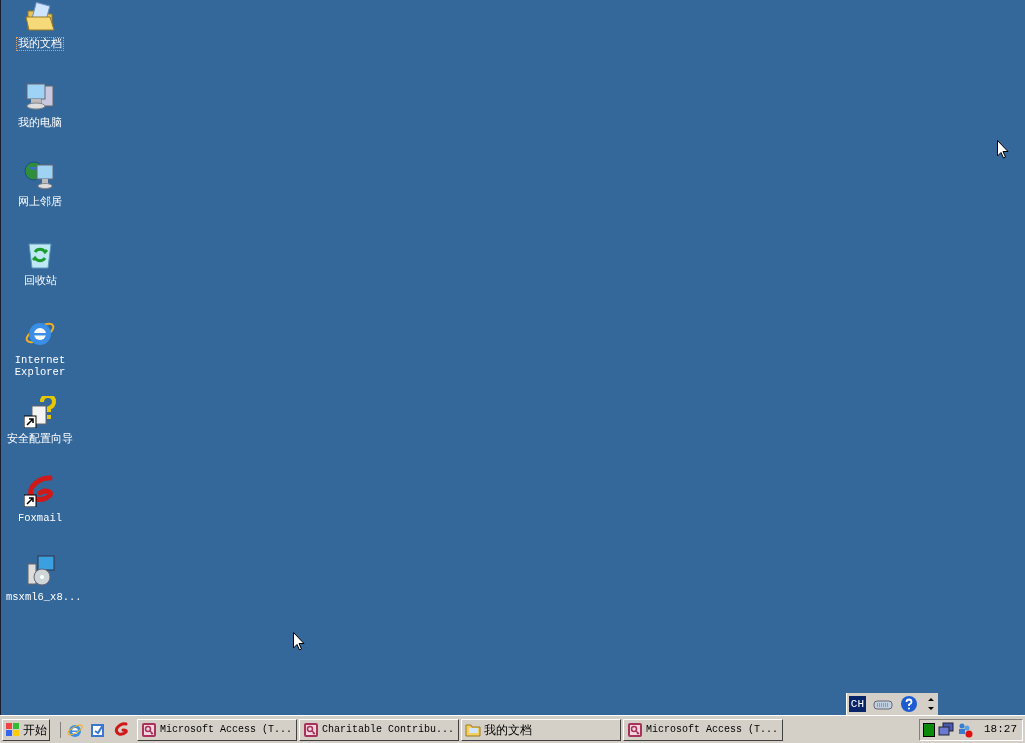  Describe the element at coordinates (40, 202) in the screenshot. I see `icon-label: 网上邻居` at that location.